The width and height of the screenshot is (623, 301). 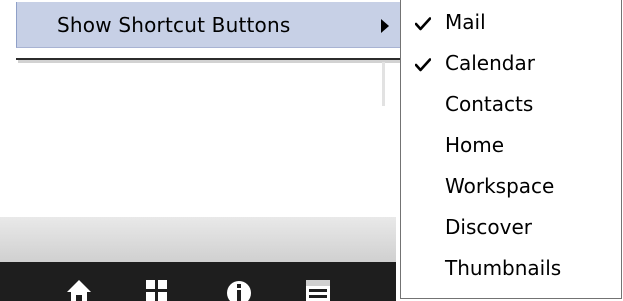 I want to click on submenu-item-workspace: Workspace, so click(x=511, y=186).